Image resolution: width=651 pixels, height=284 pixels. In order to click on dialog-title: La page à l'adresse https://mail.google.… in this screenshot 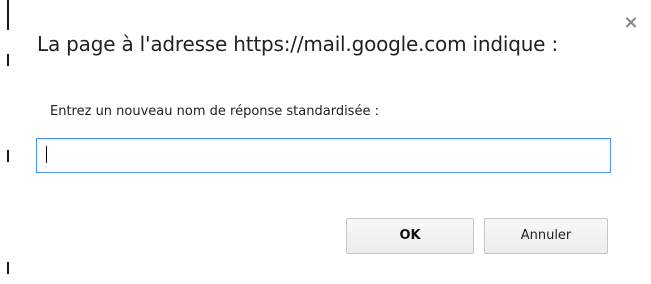, I will do `click(297, 44)`.